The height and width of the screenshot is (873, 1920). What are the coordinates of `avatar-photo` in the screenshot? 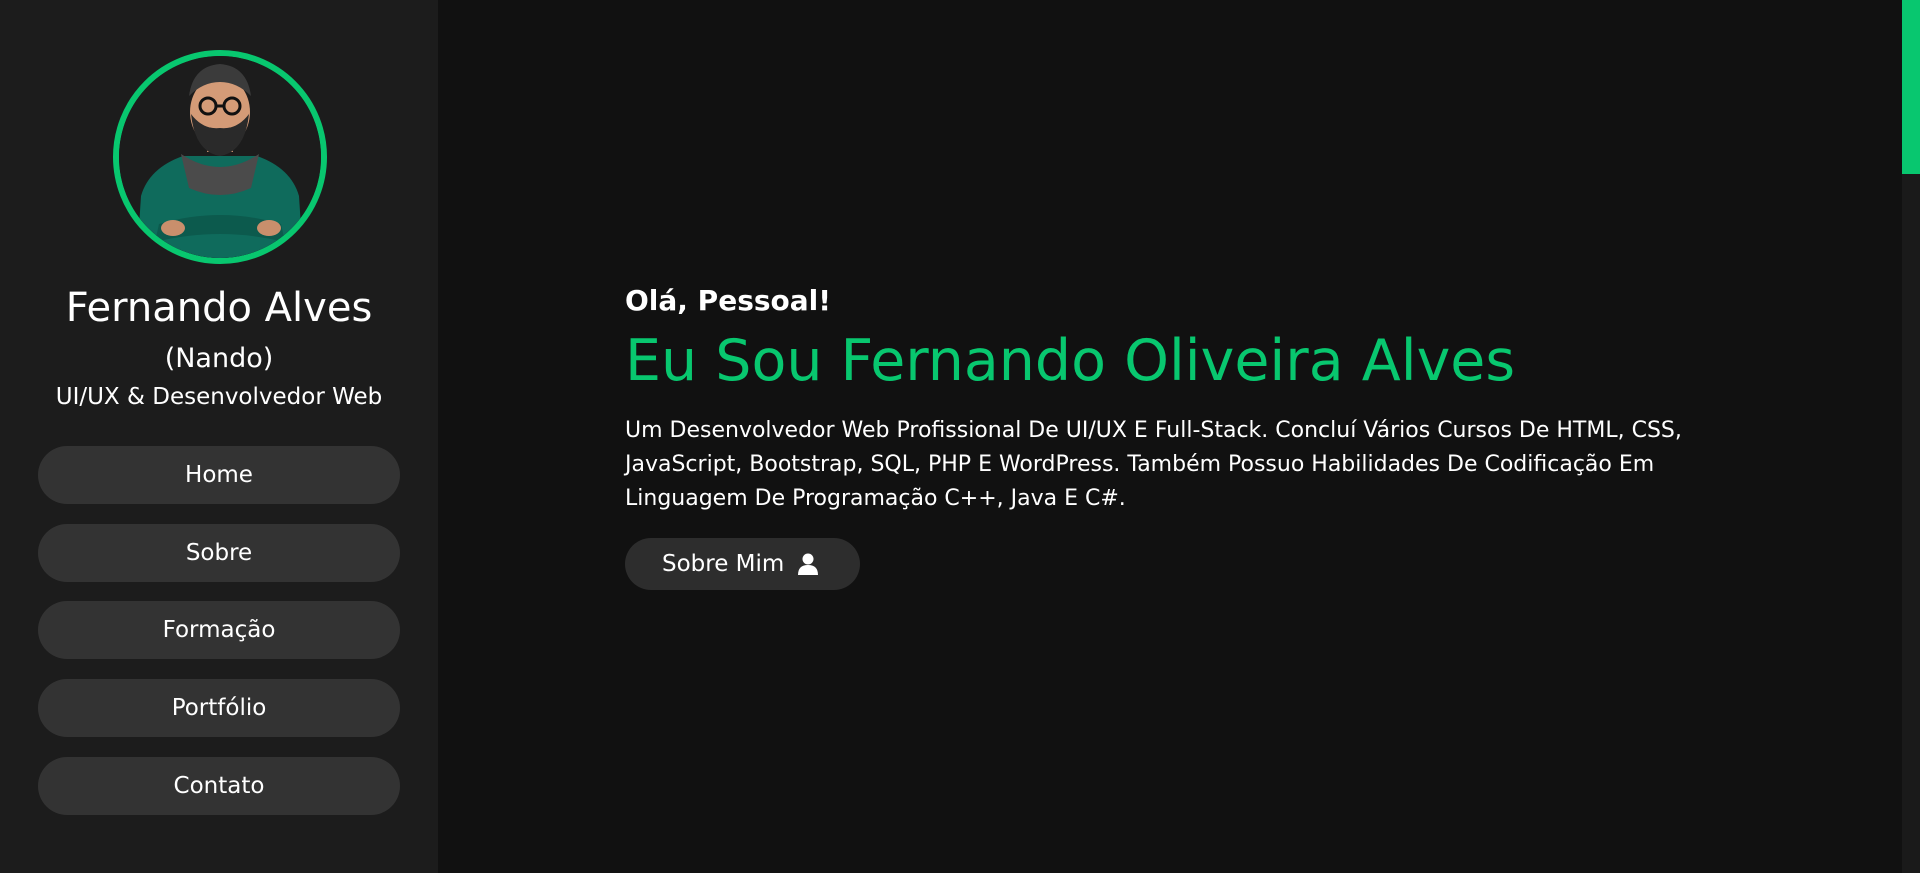 It's located at (220, 157).